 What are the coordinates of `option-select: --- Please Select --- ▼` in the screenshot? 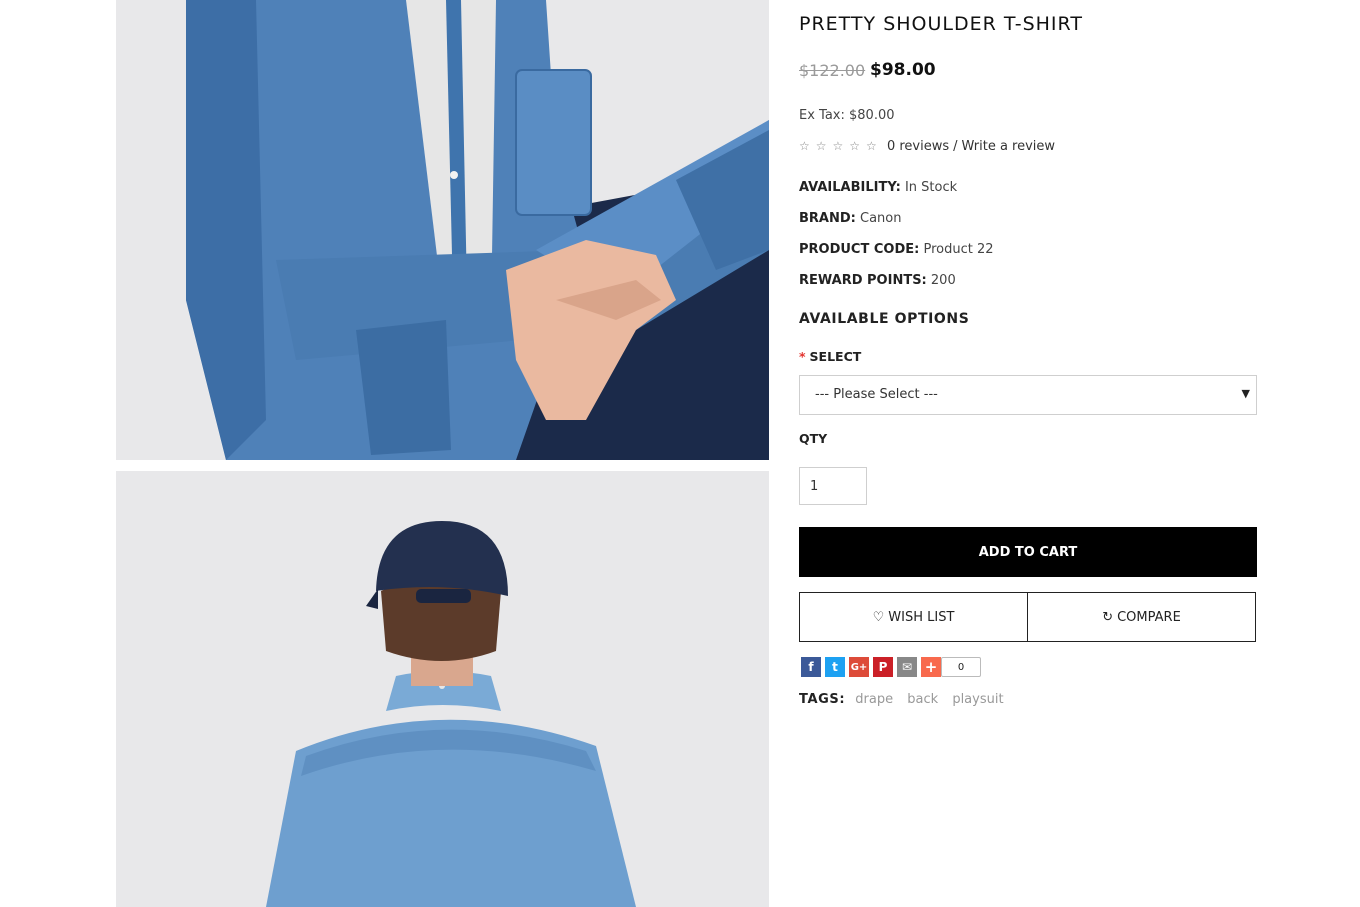 It's located at (1028, 395).